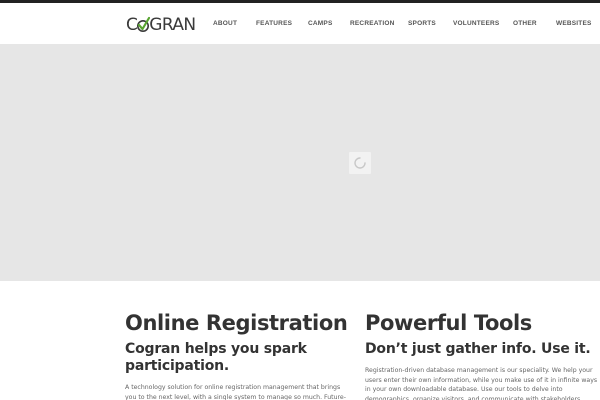 This screenshot has height=400, width=600. Describe the element at coordinates (360, 163) in the screenshot. I see `spinner-icon` at that location.